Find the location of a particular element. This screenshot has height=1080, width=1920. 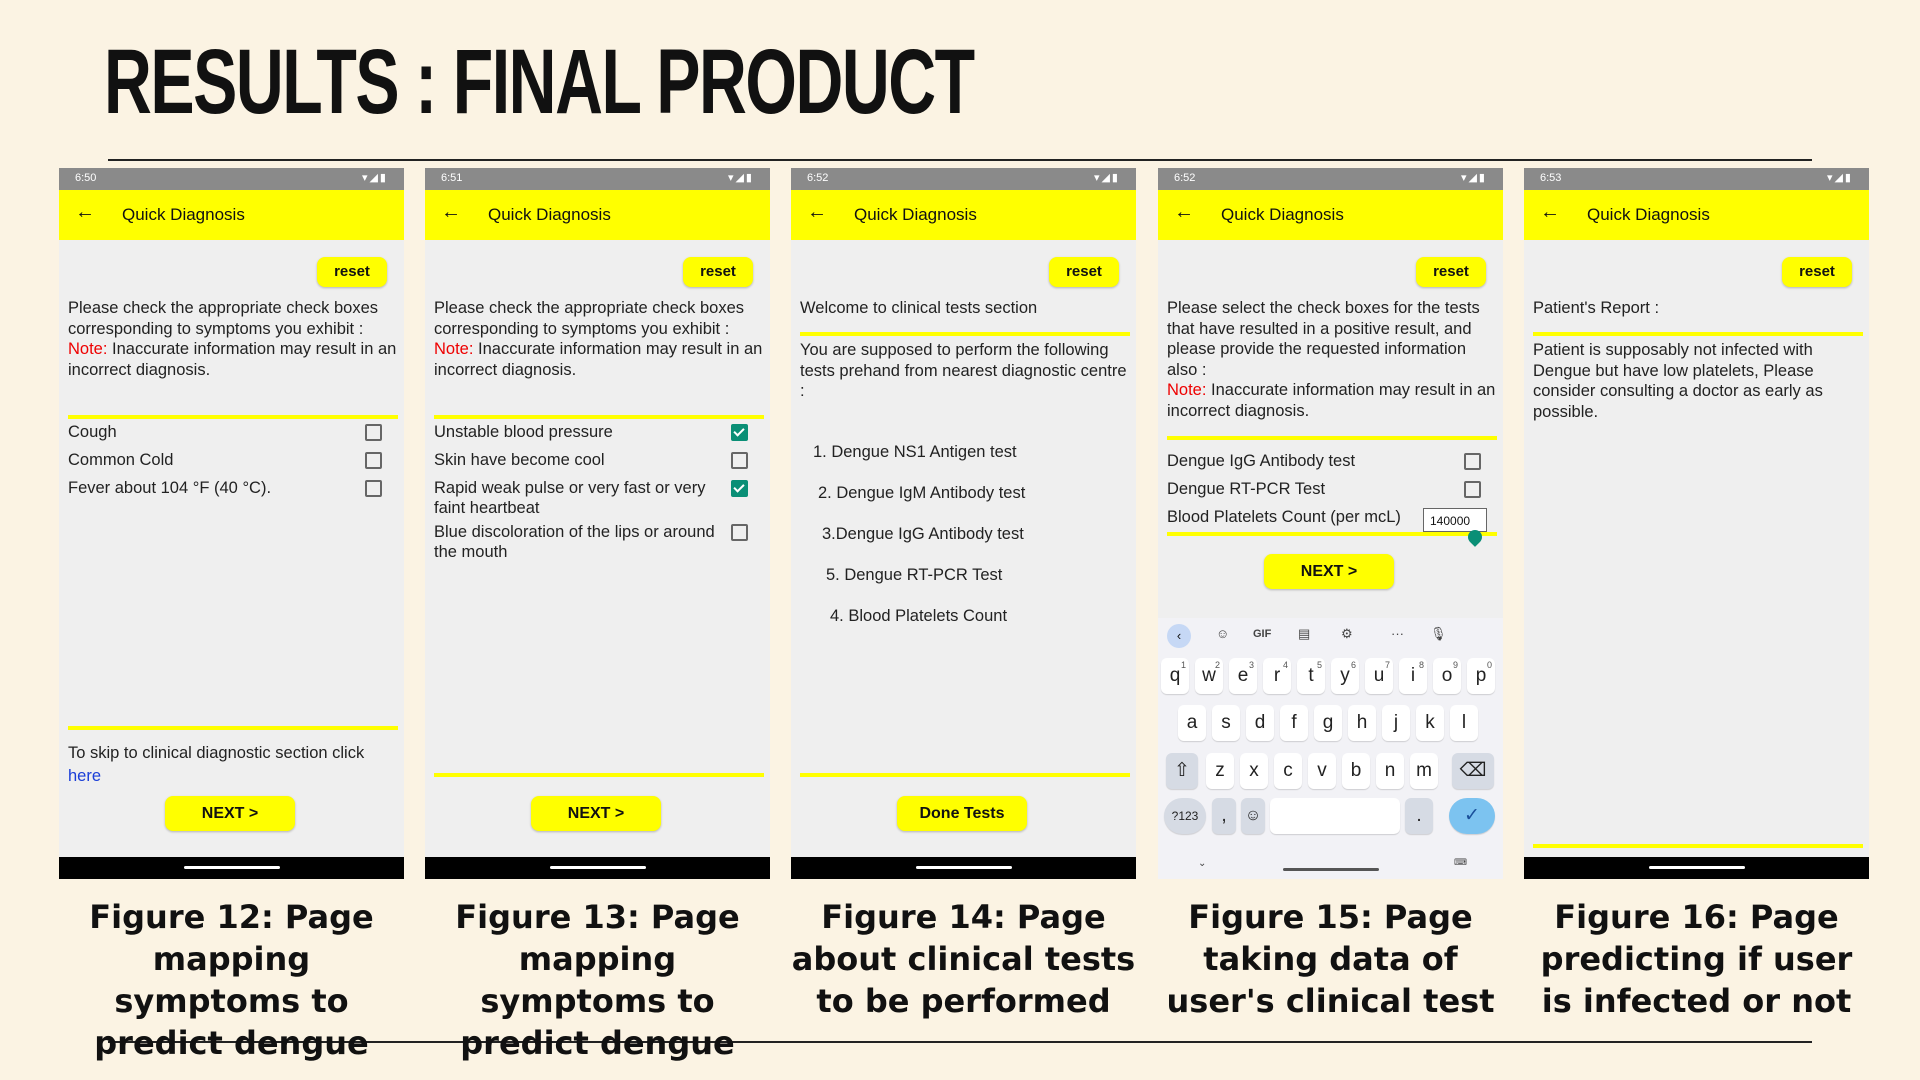

test-list-item: 2. Dengue IgM Antibody test is located at coordinates (922, 493).